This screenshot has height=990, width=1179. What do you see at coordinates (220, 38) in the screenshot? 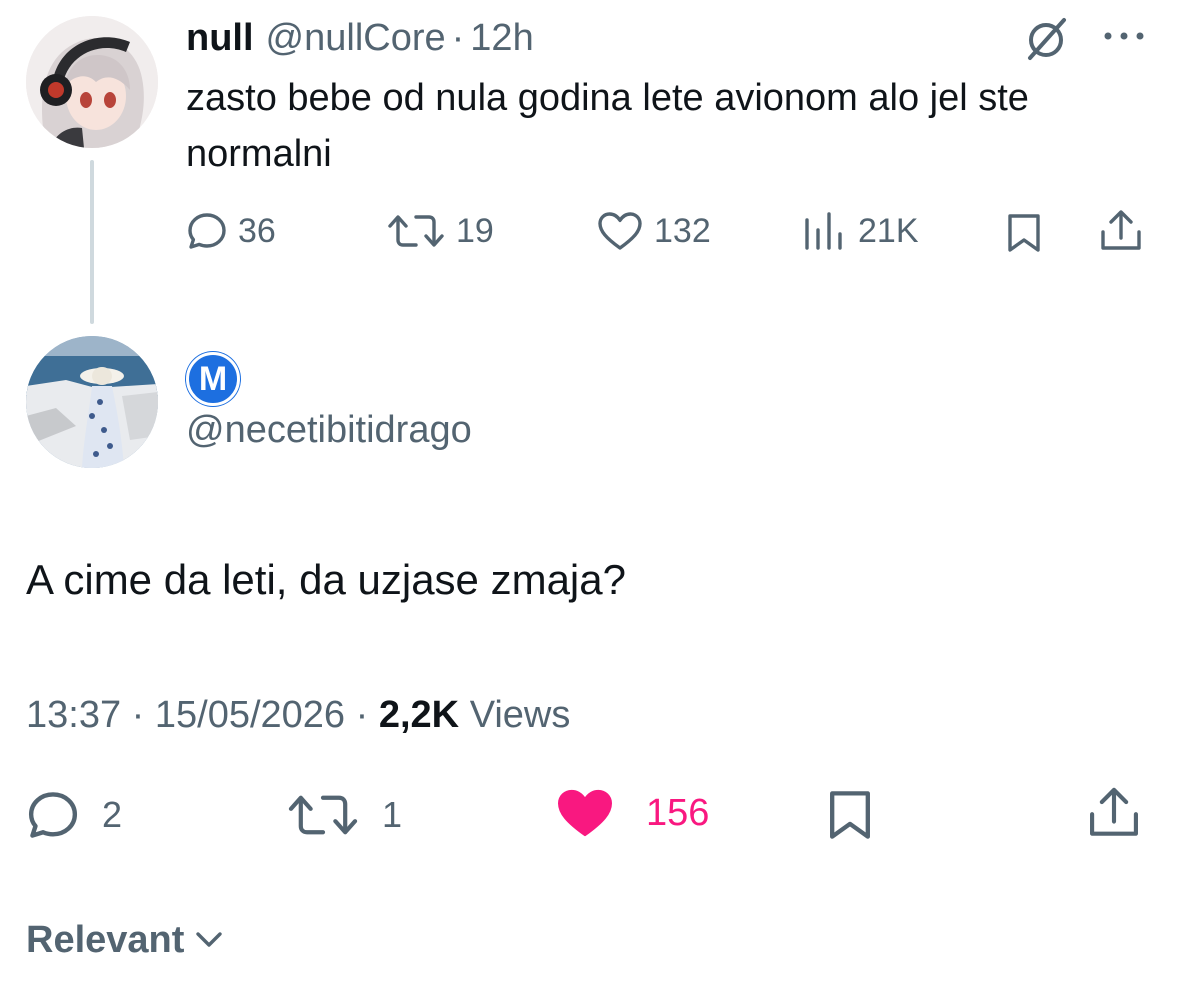
I see `author-name: null` at bounding box center [220, 38].